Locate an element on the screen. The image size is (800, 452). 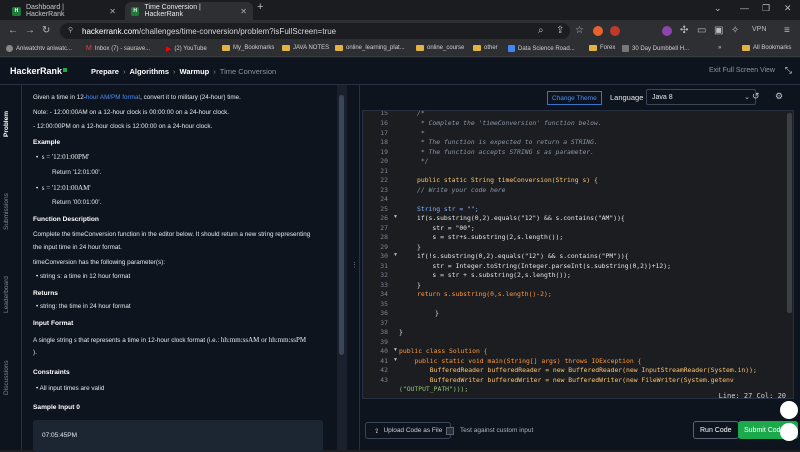
rewards-icon is located at coordinates (615, 31).